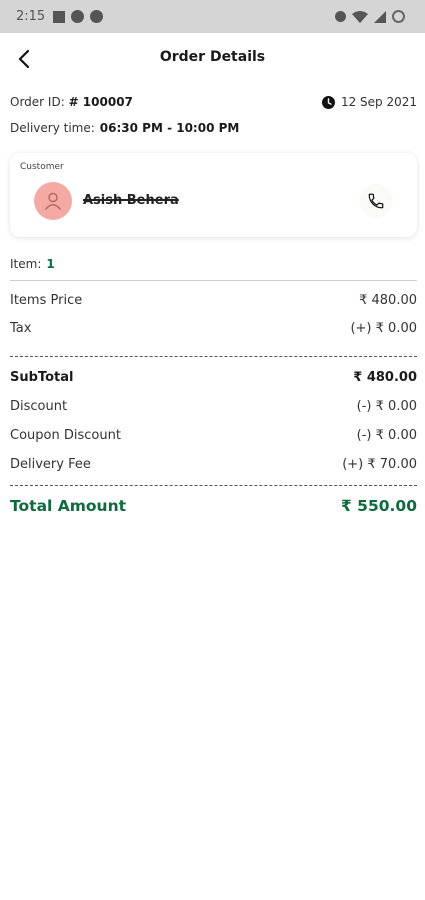 Image resolution: width=425 pixels, height=900 pixels. I want to click on total-amount-row: Total Amount ₹ 550.00, so click(213, 506).